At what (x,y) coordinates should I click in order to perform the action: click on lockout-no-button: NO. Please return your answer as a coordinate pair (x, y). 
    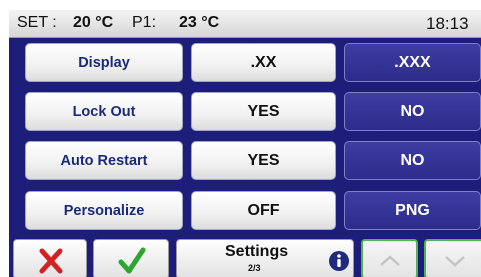
    Looking at the image, I should click on (412, 111).